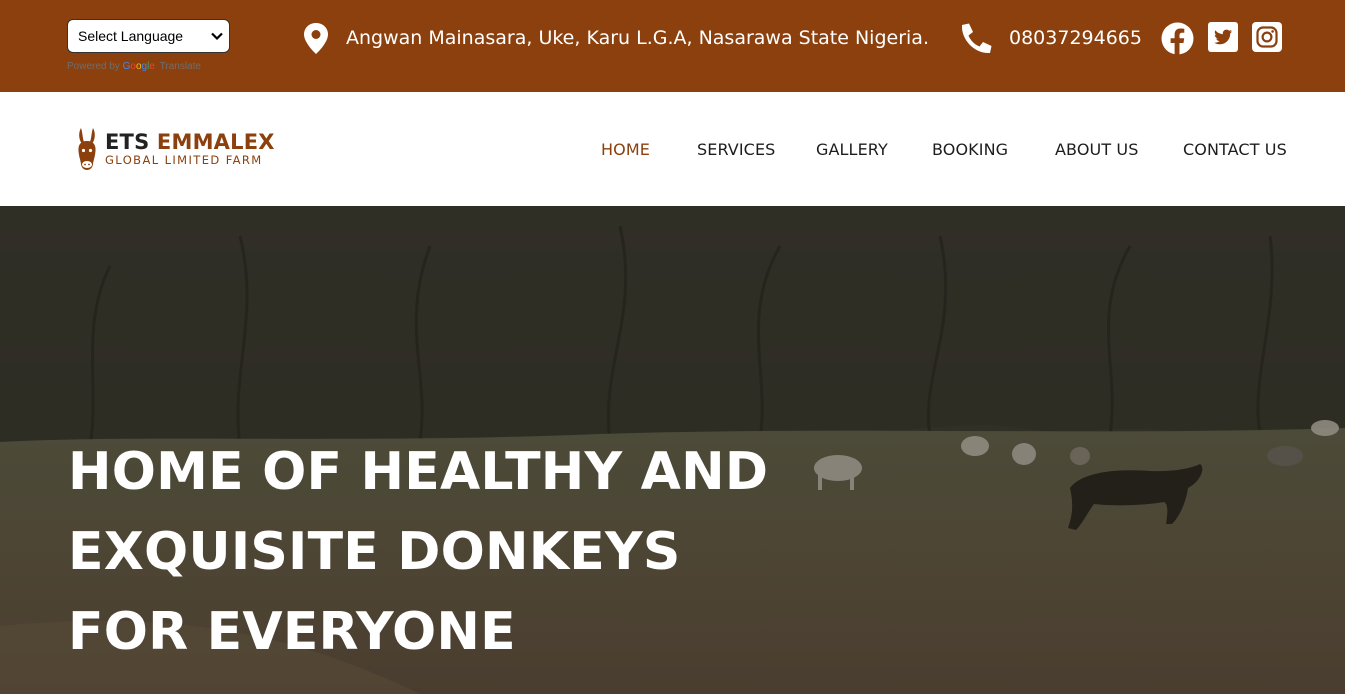  What do you see at coordinates (1096, 149) in the screenshot?
I see `nav-about-us: ABOUT US` at bounding box center [1096, 149].